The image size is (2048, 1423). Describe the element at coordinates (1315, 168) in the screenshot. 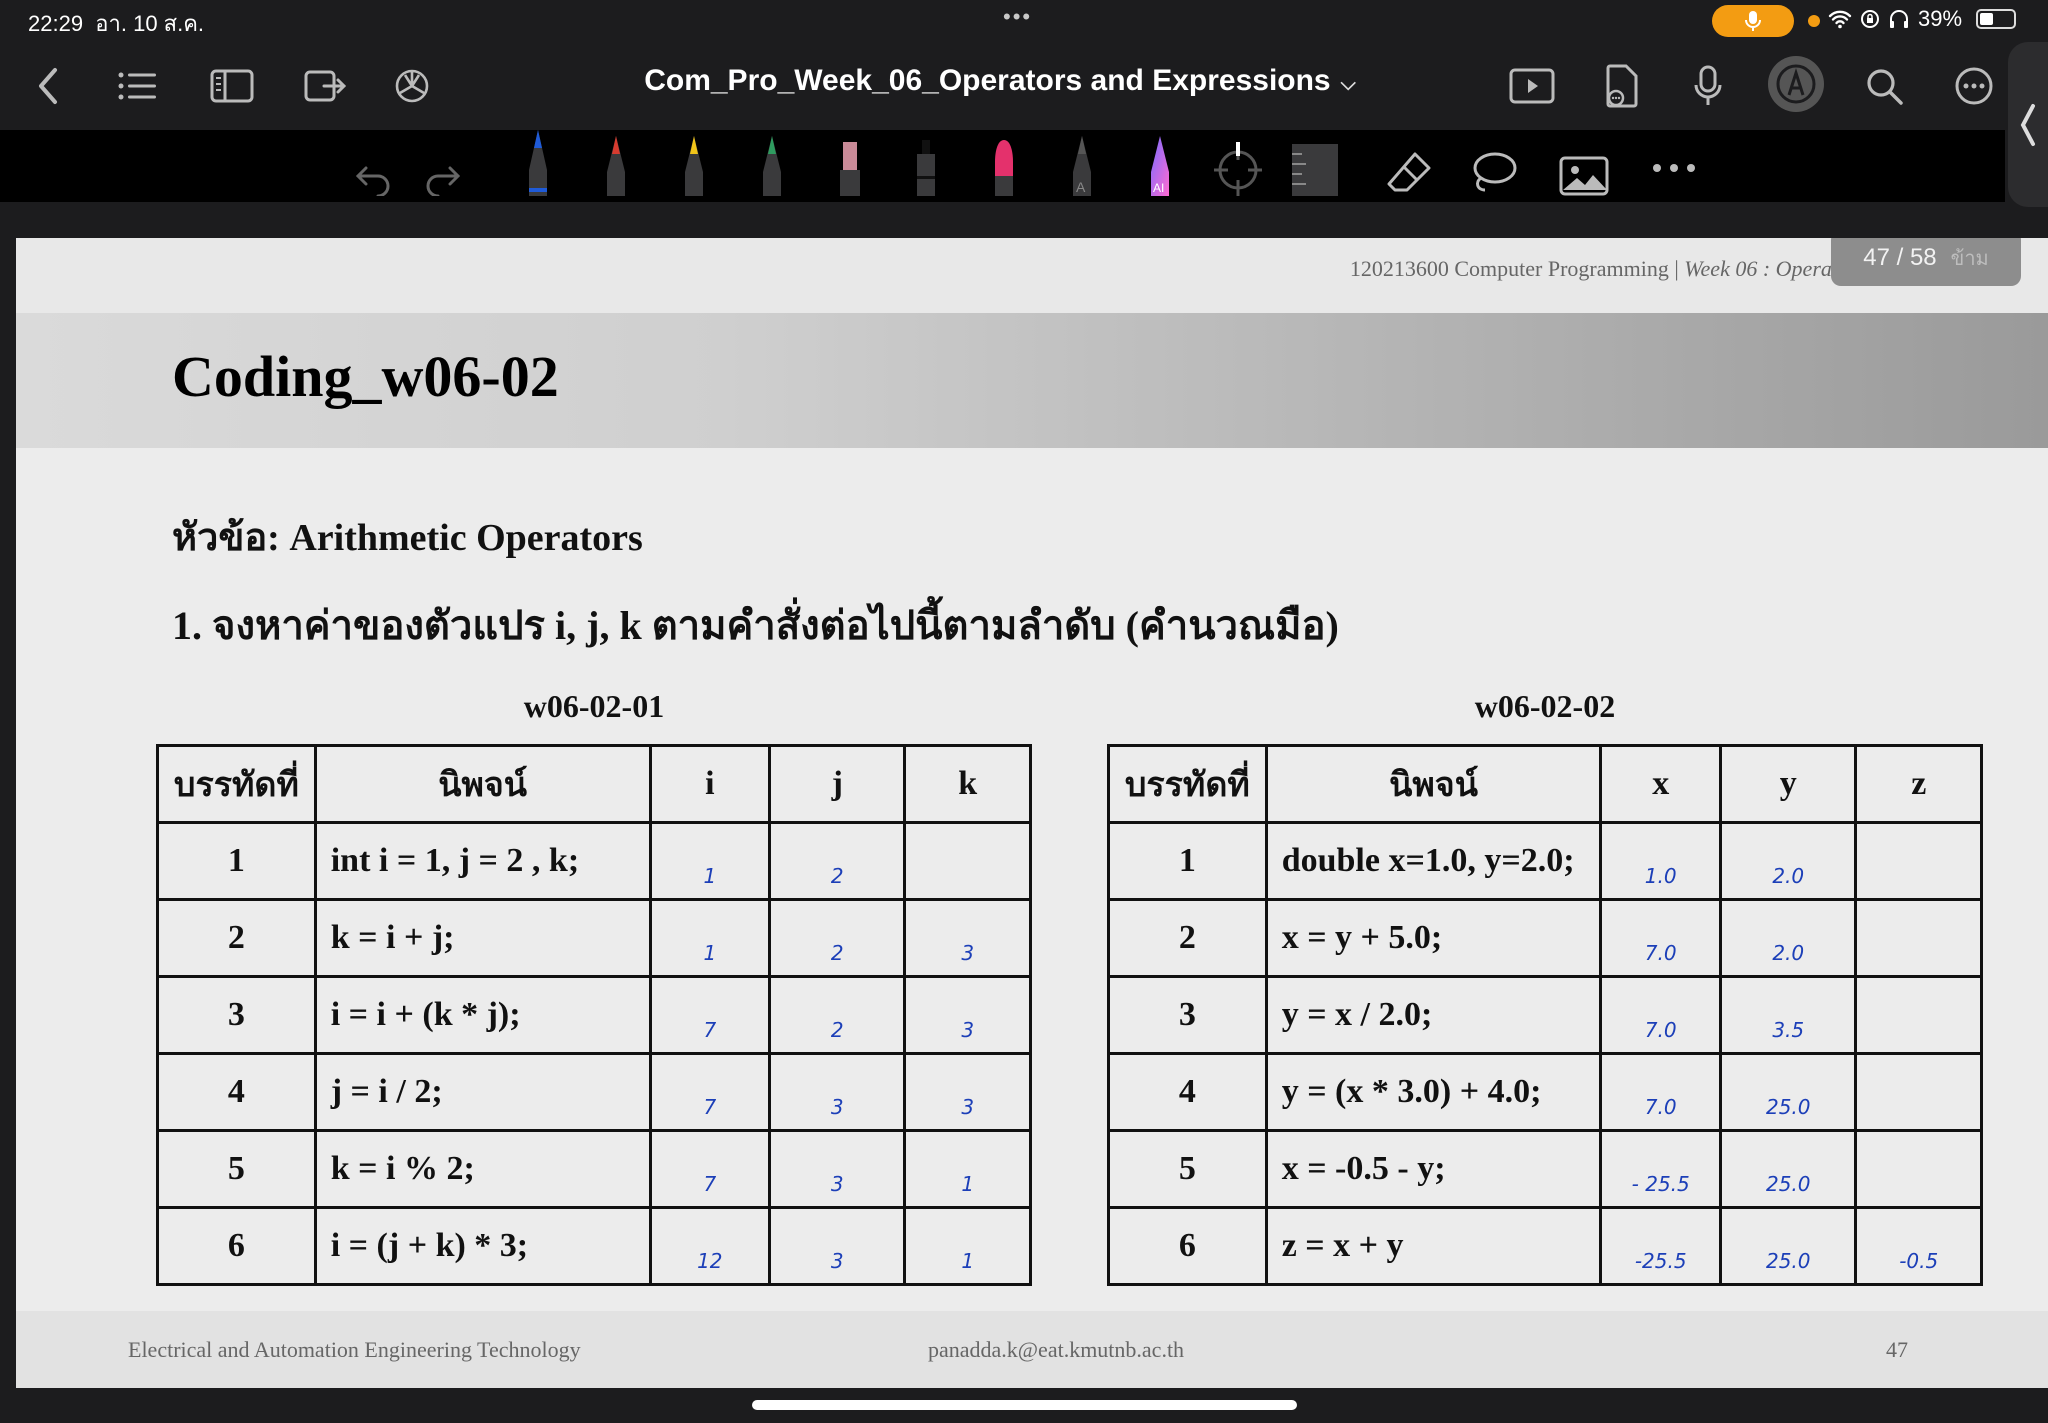

I see `ruler-icon` at that location.